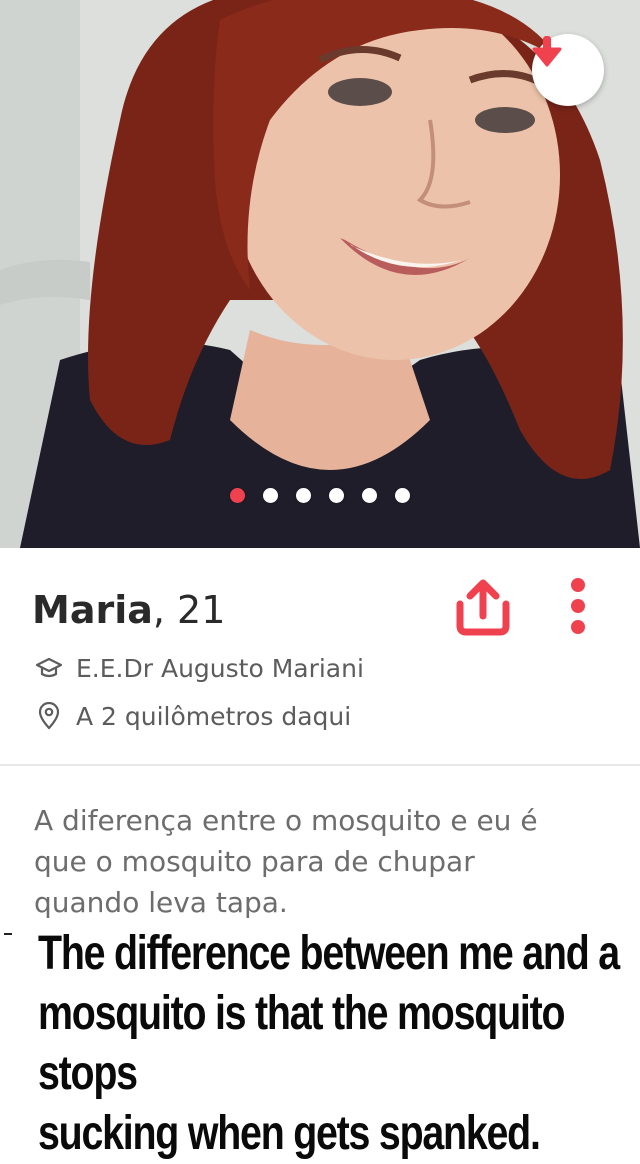 The image size is (640, 1164). What do you see at coordinates (214, 716) in the screenshot?
I see `distance-text: A 2 quilômetros daqui` at bounding box center [214, 716].